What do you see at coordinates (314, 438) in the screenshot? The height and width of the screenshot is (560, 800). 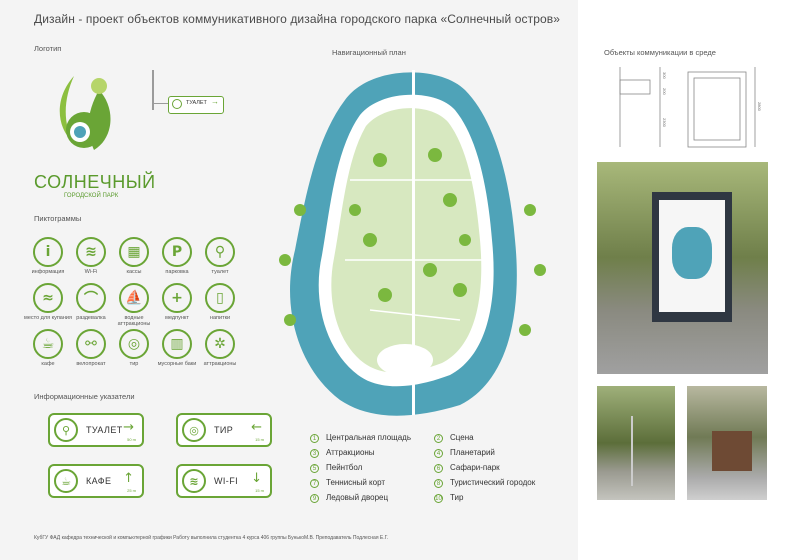 I see `legend-number: 1` at bounding box center [314, 438].